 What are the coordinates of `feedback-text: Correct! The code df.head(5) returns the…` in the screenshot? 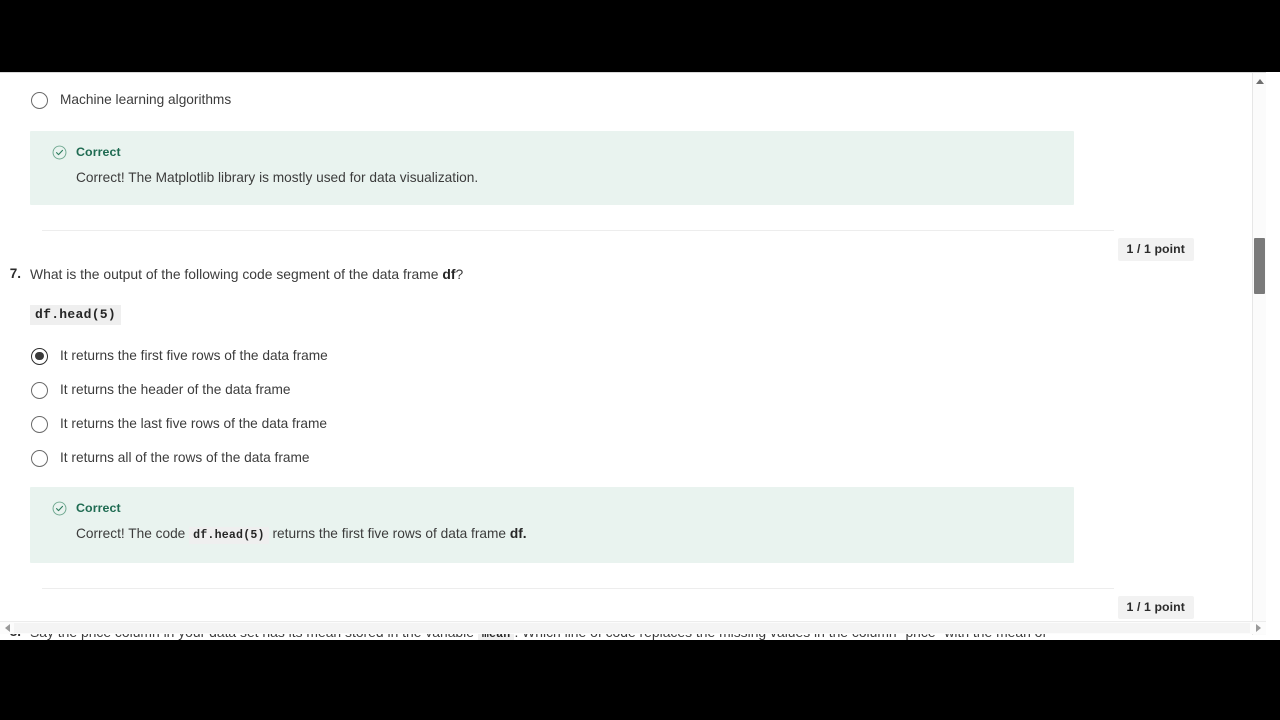 It's located at (567, 535).